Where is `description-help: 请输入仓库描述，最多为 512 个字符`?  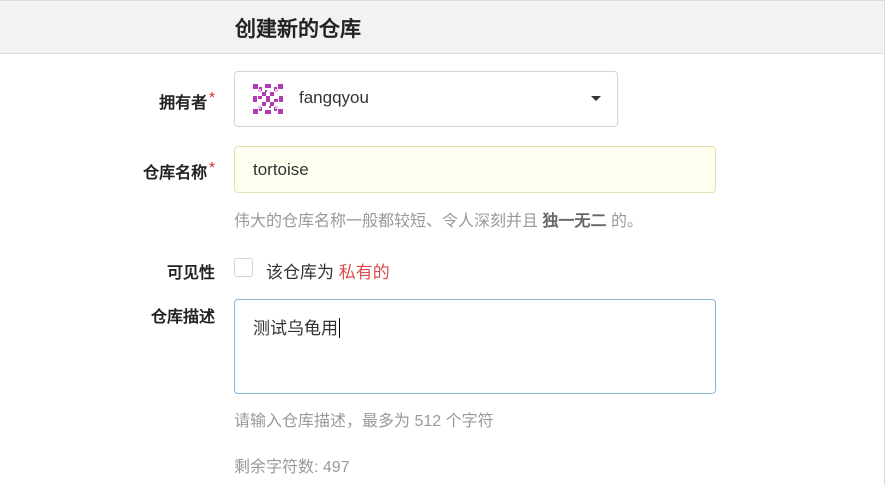 description-help: 请输入仓库描述，最多为 512 个字符 is located at coordinates (364, 421).